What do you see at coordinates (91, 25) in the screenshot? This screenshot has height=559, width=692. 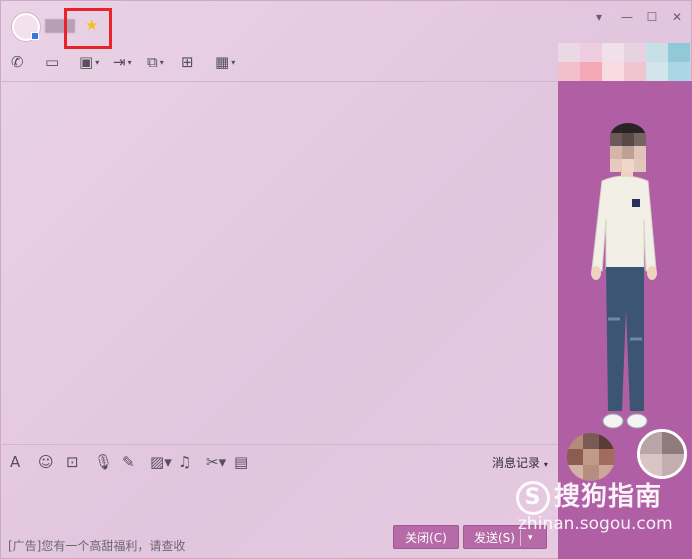 I see `star-badge-icon: ★` at bounding box center [91, 25].